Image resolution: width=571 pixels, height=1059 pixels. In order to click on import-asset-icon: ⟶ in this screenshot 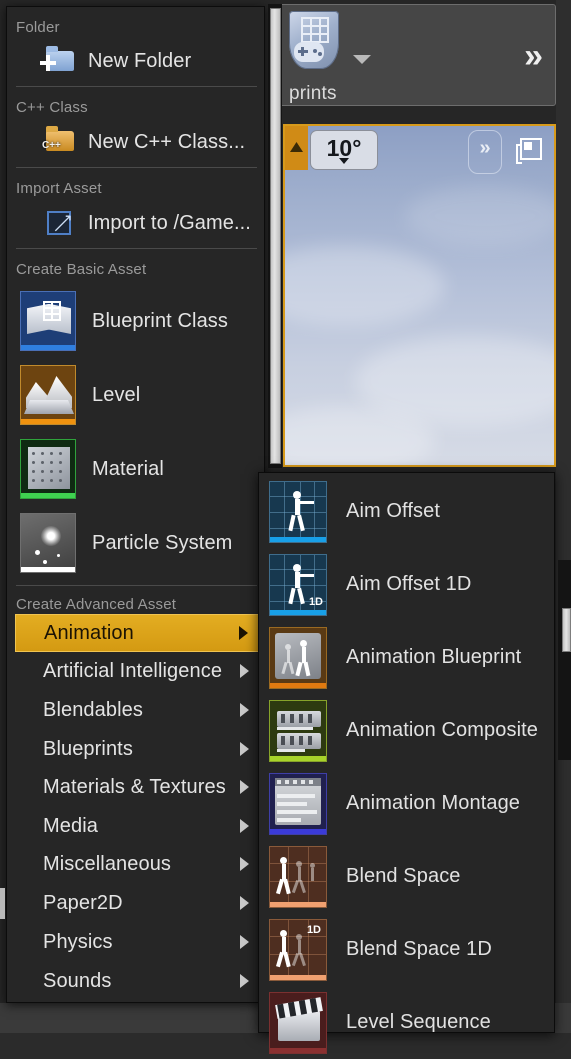, I will do `click(62, 223)`.